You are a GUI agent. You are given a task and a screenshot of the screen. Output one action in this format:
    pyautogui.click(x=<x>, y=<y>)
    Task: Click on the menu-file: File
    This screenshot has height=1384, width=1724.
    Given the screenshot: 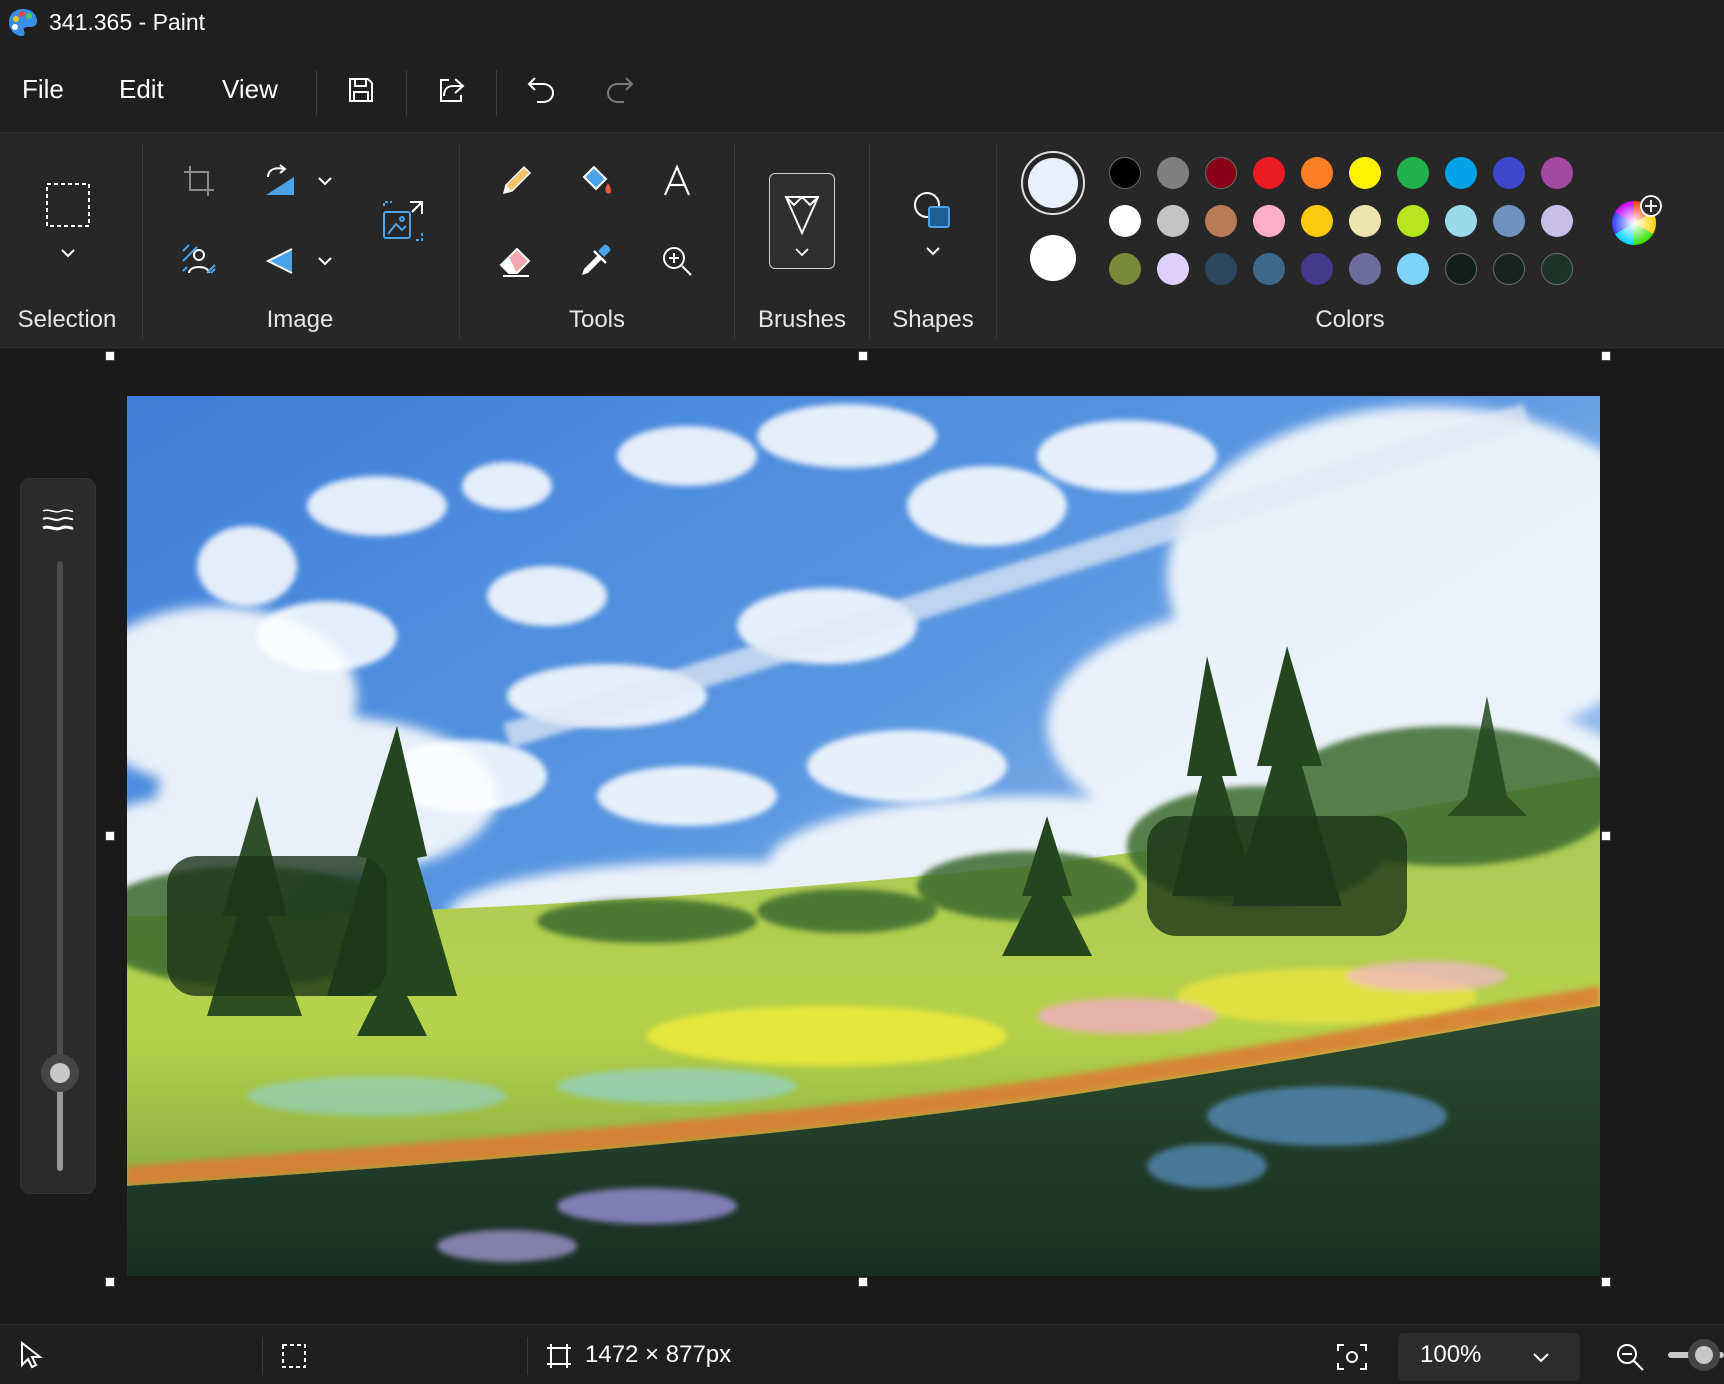 What is the action you would take?
    pyautogui.click(x=43, y=89)
    